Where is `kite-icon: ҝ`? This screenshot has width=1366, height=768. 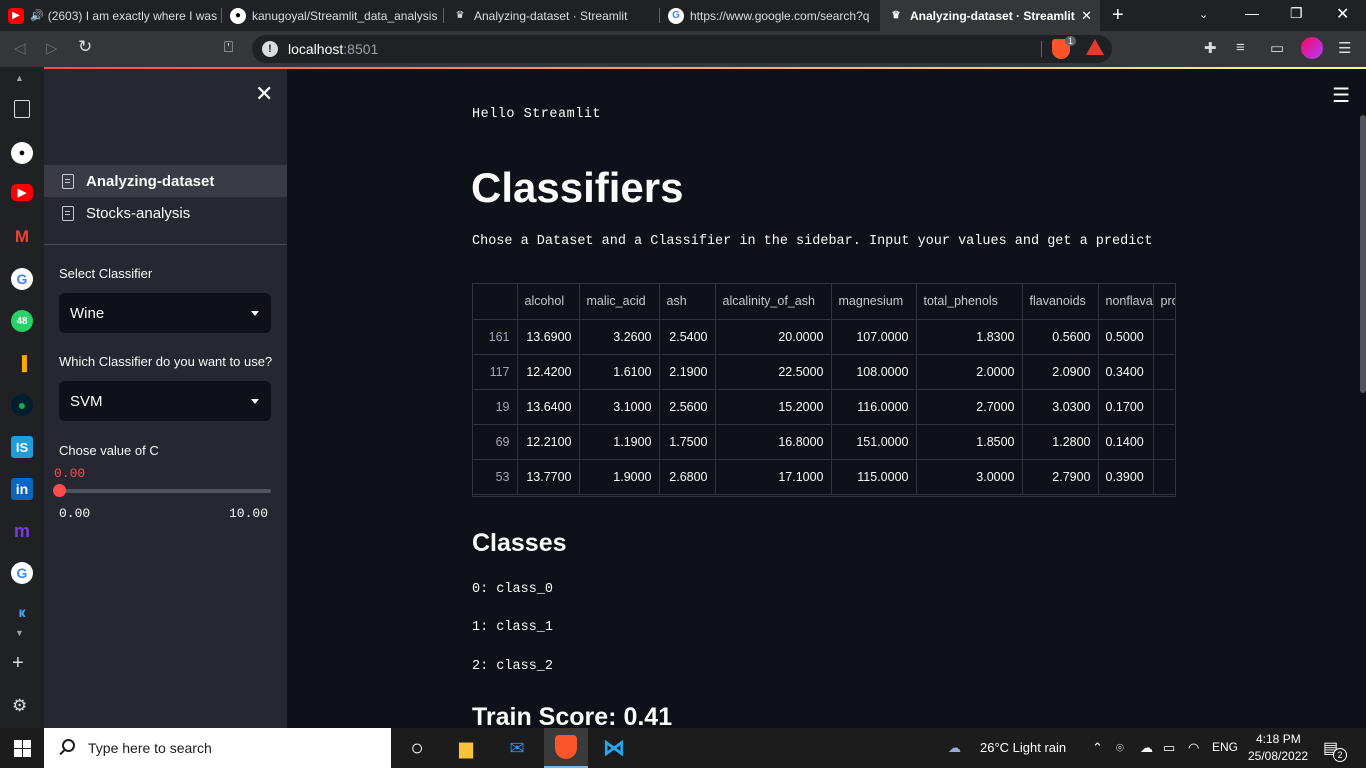
kite-icon: ҝ is located at coordinates (22, 612).